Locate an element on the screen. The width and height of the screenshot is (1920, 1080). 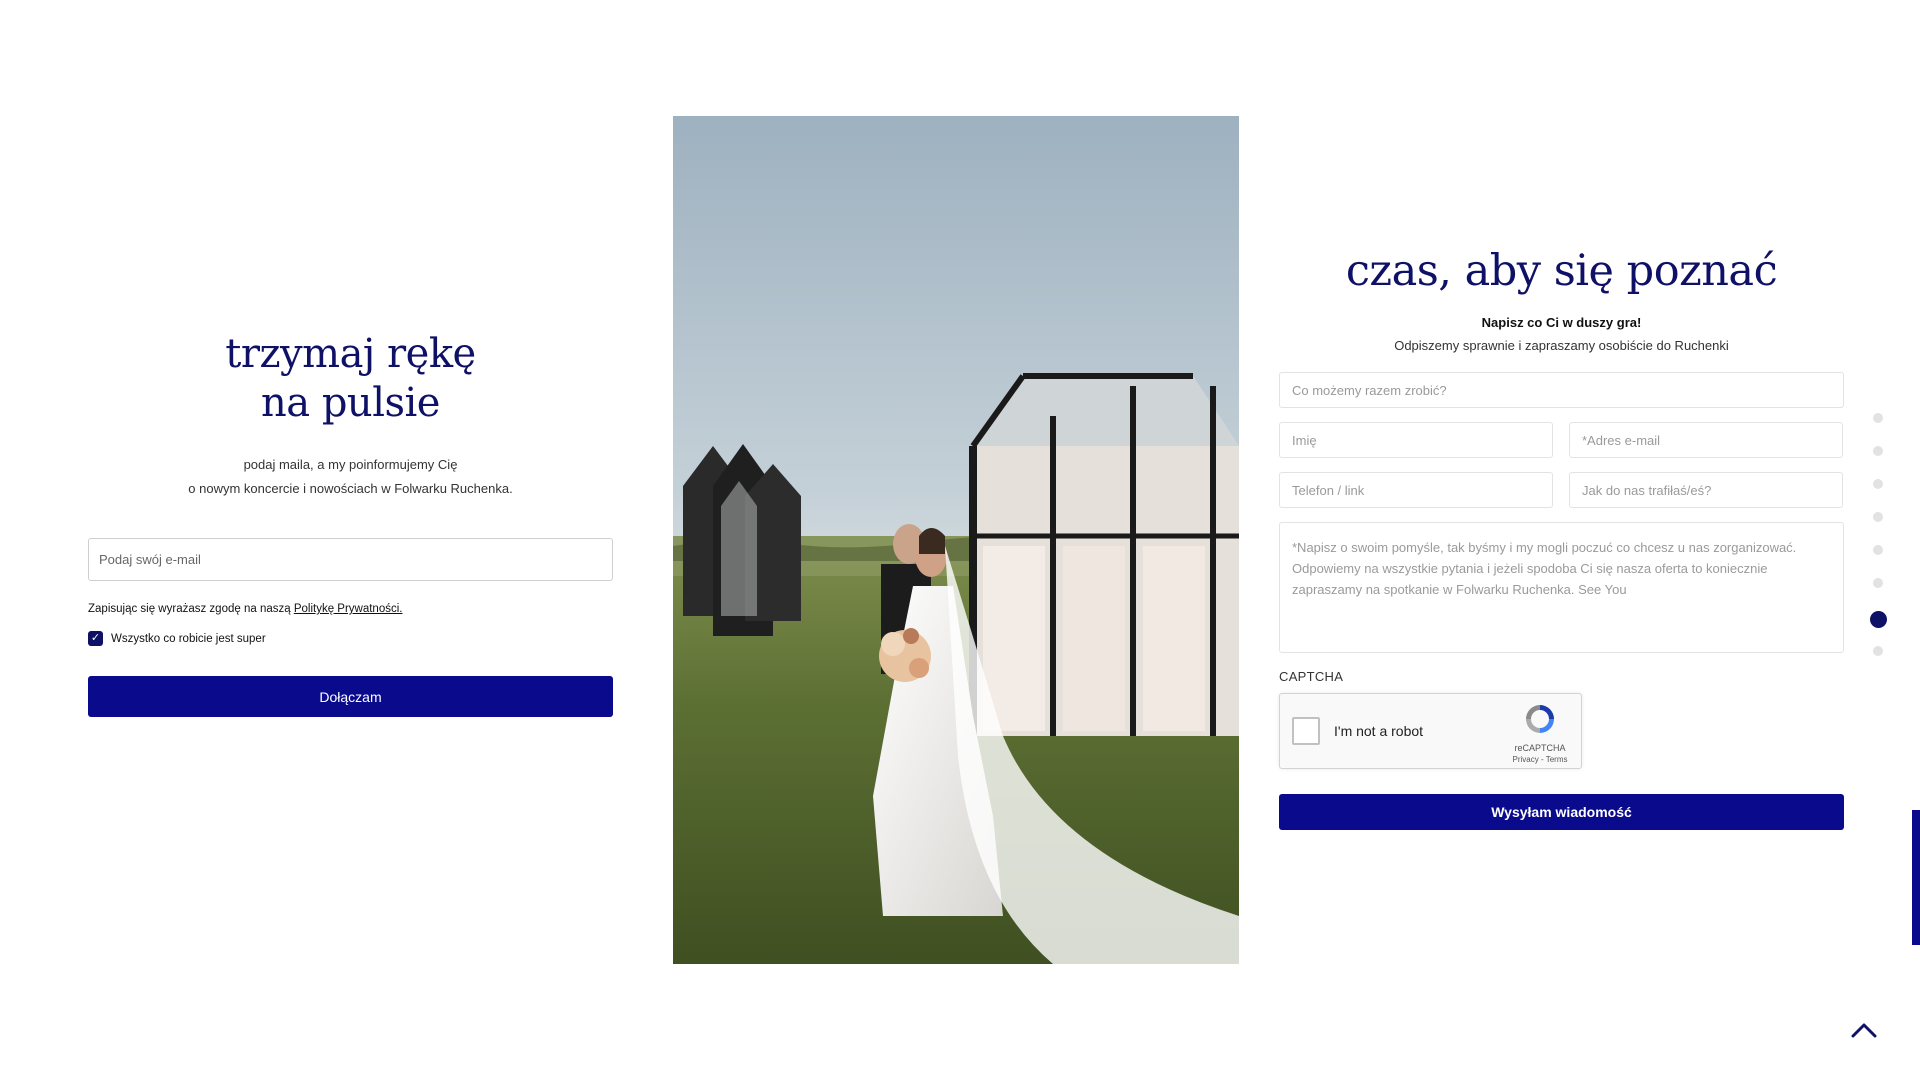
newsletter-title: trzymaj rękę na pulsie is located at coordinates (350, 379).